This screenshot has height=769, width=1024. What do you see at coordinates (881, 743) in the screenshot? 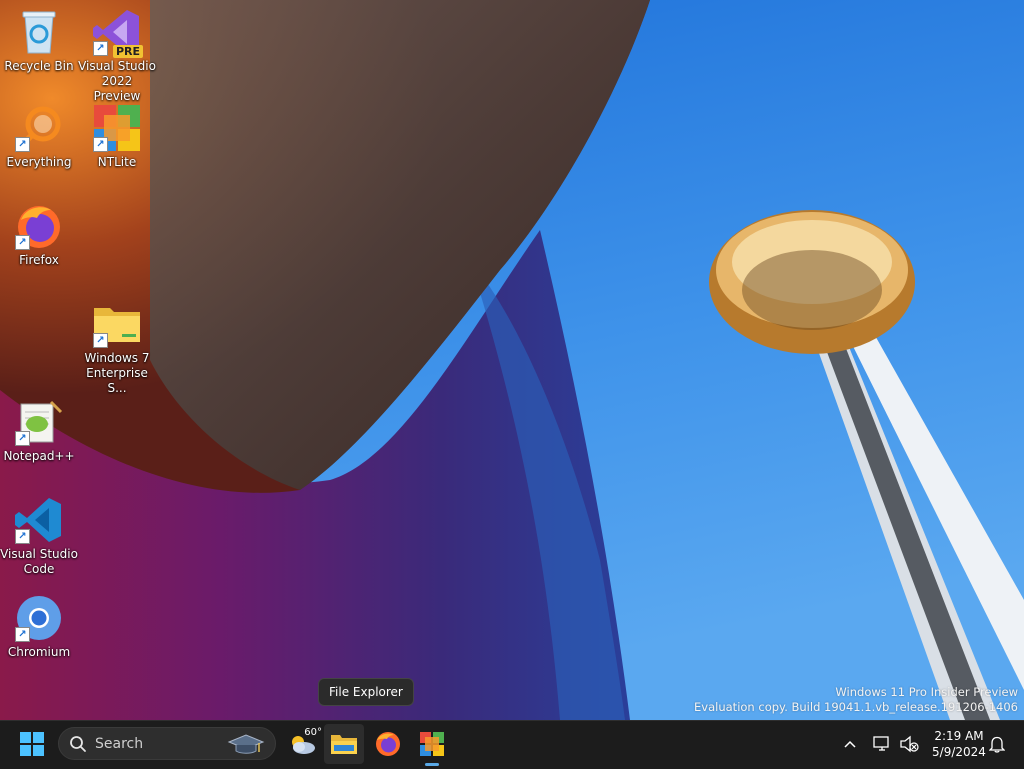
I see `network-disconnected-icon` at bounding box center [881, 743].